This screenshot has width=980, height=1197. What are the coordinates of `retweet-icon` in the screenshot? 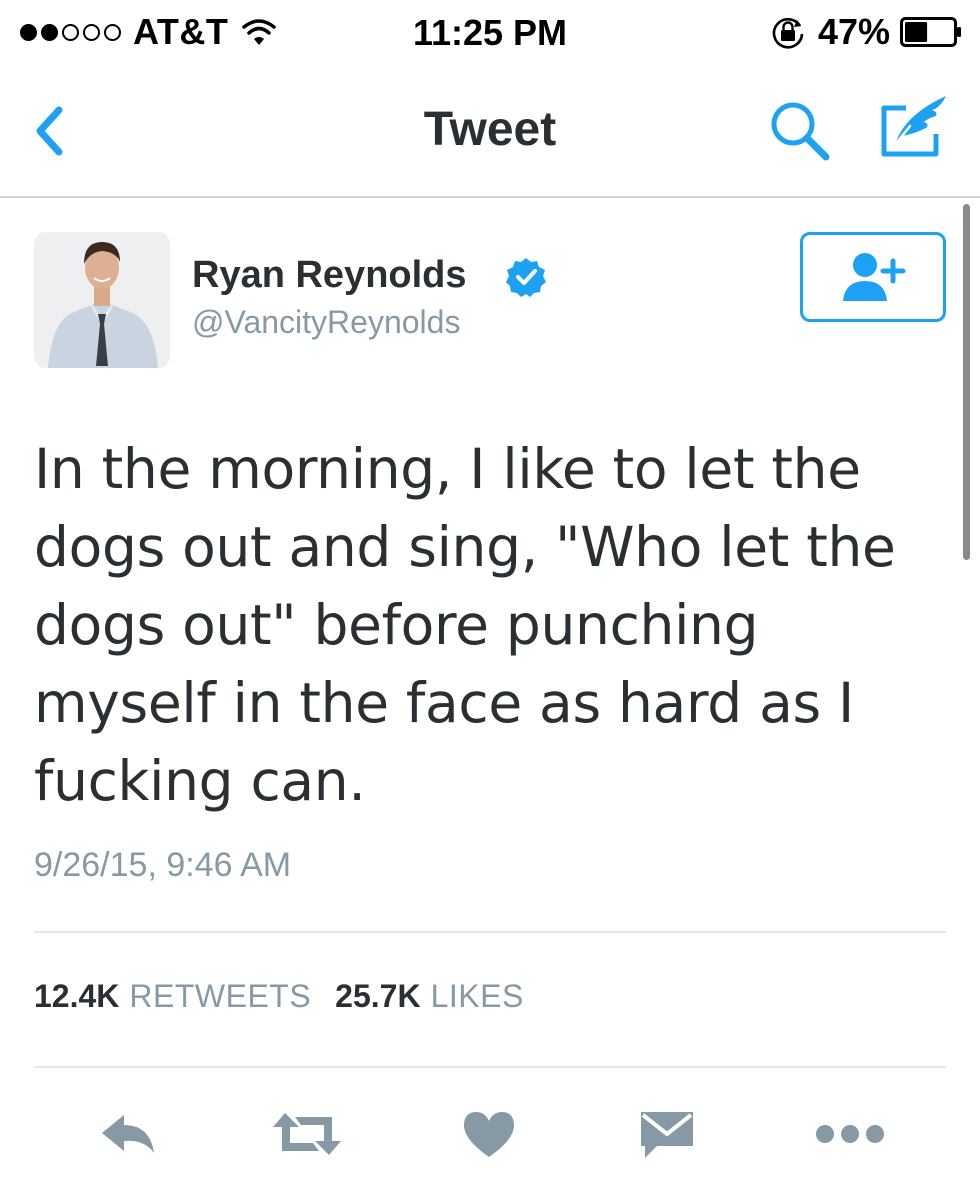 It's located at (307, 1134).